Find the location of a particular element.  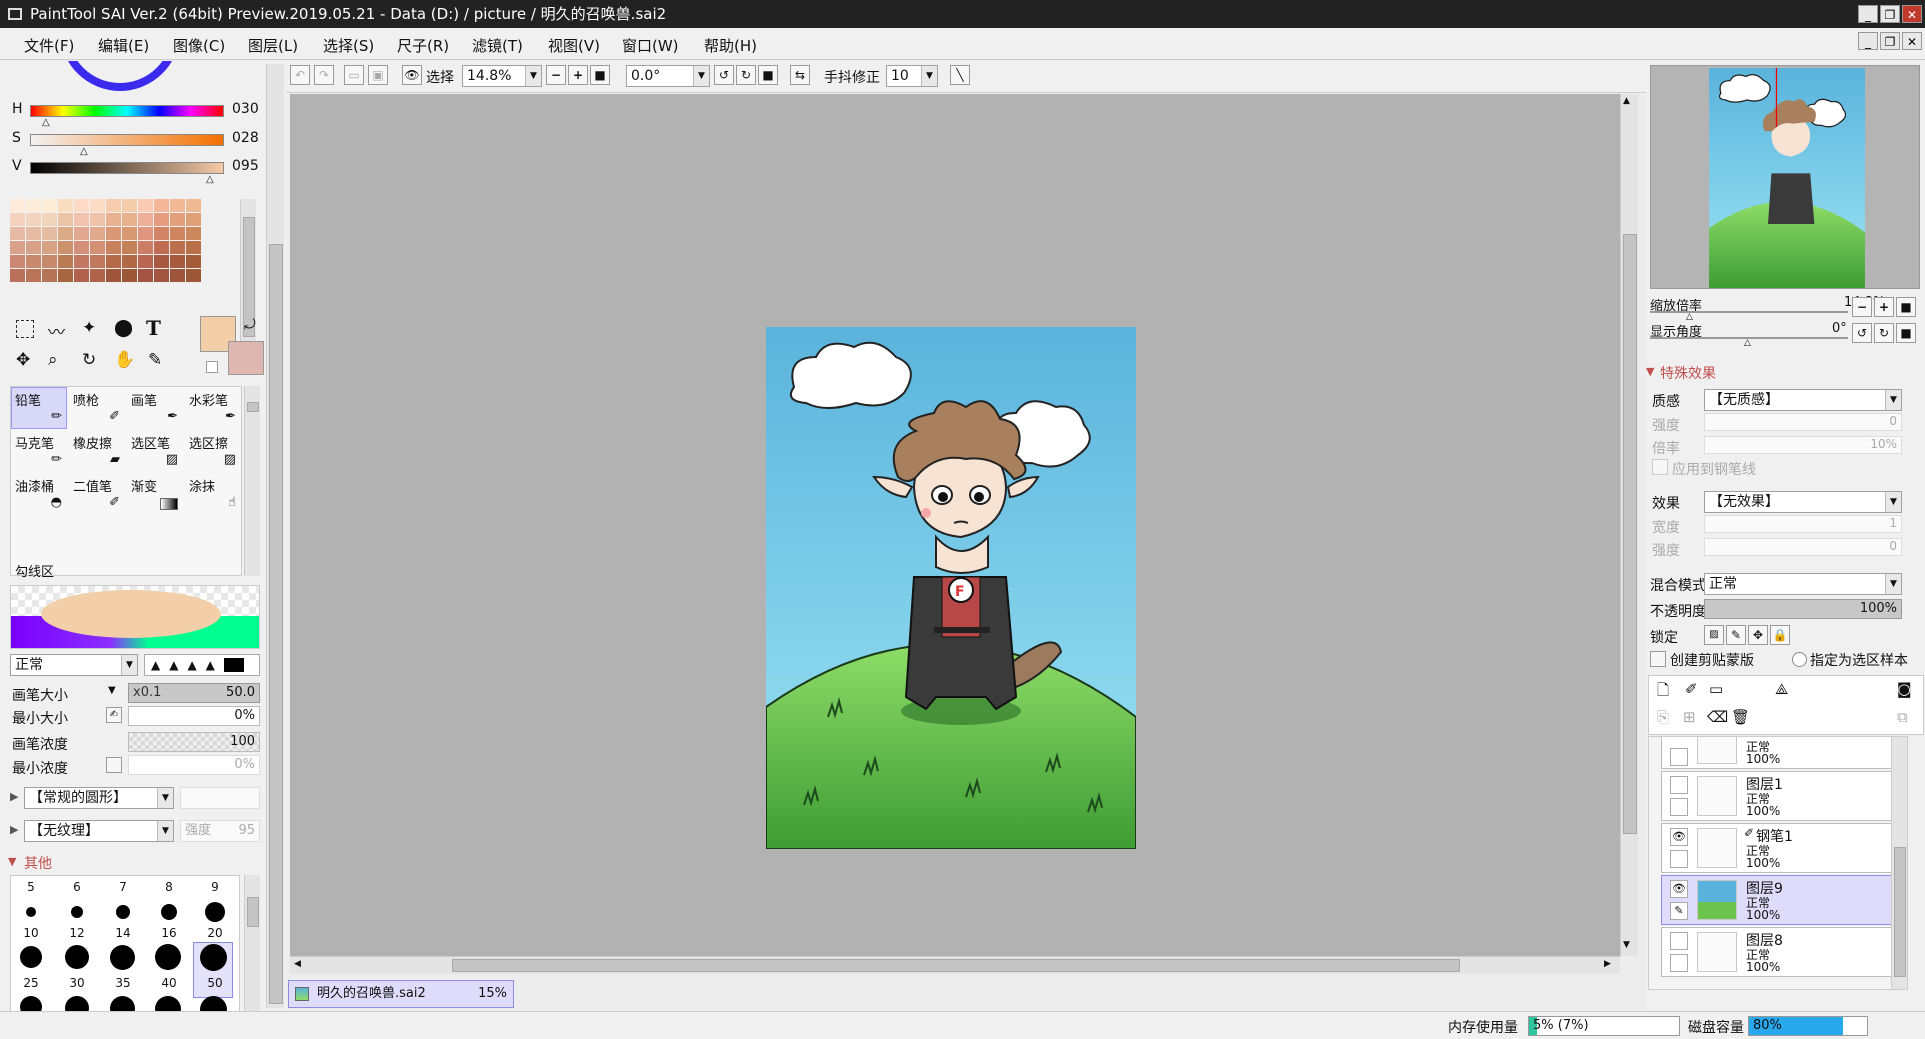

menu-filter: 滤镜(T) is located at coordinates (497, 45).